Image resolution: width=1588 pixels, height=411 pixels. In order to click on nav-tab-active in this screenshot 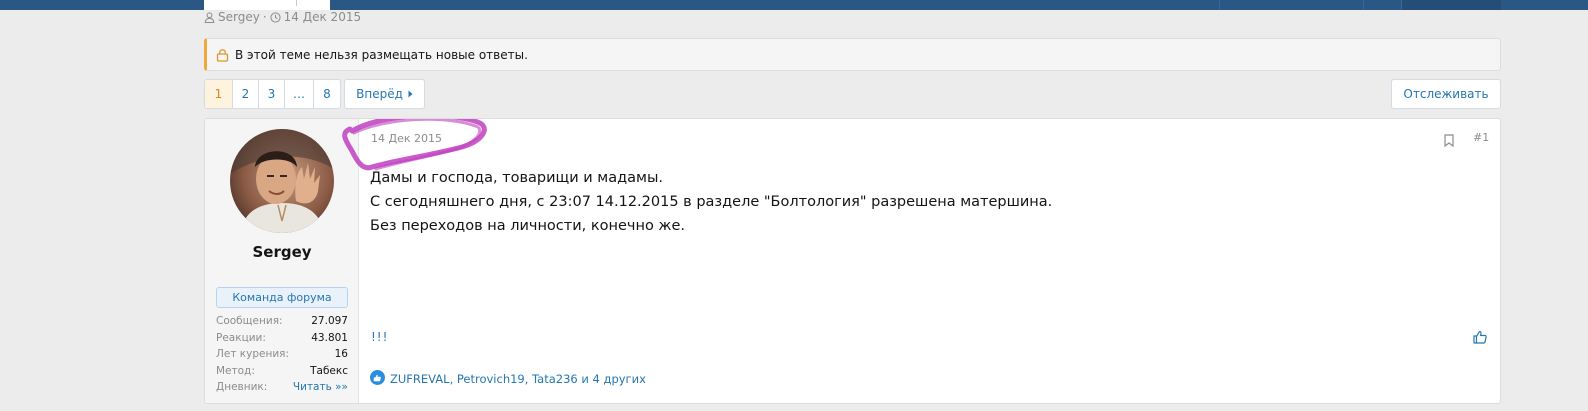, I will do `click(267, 5)`.